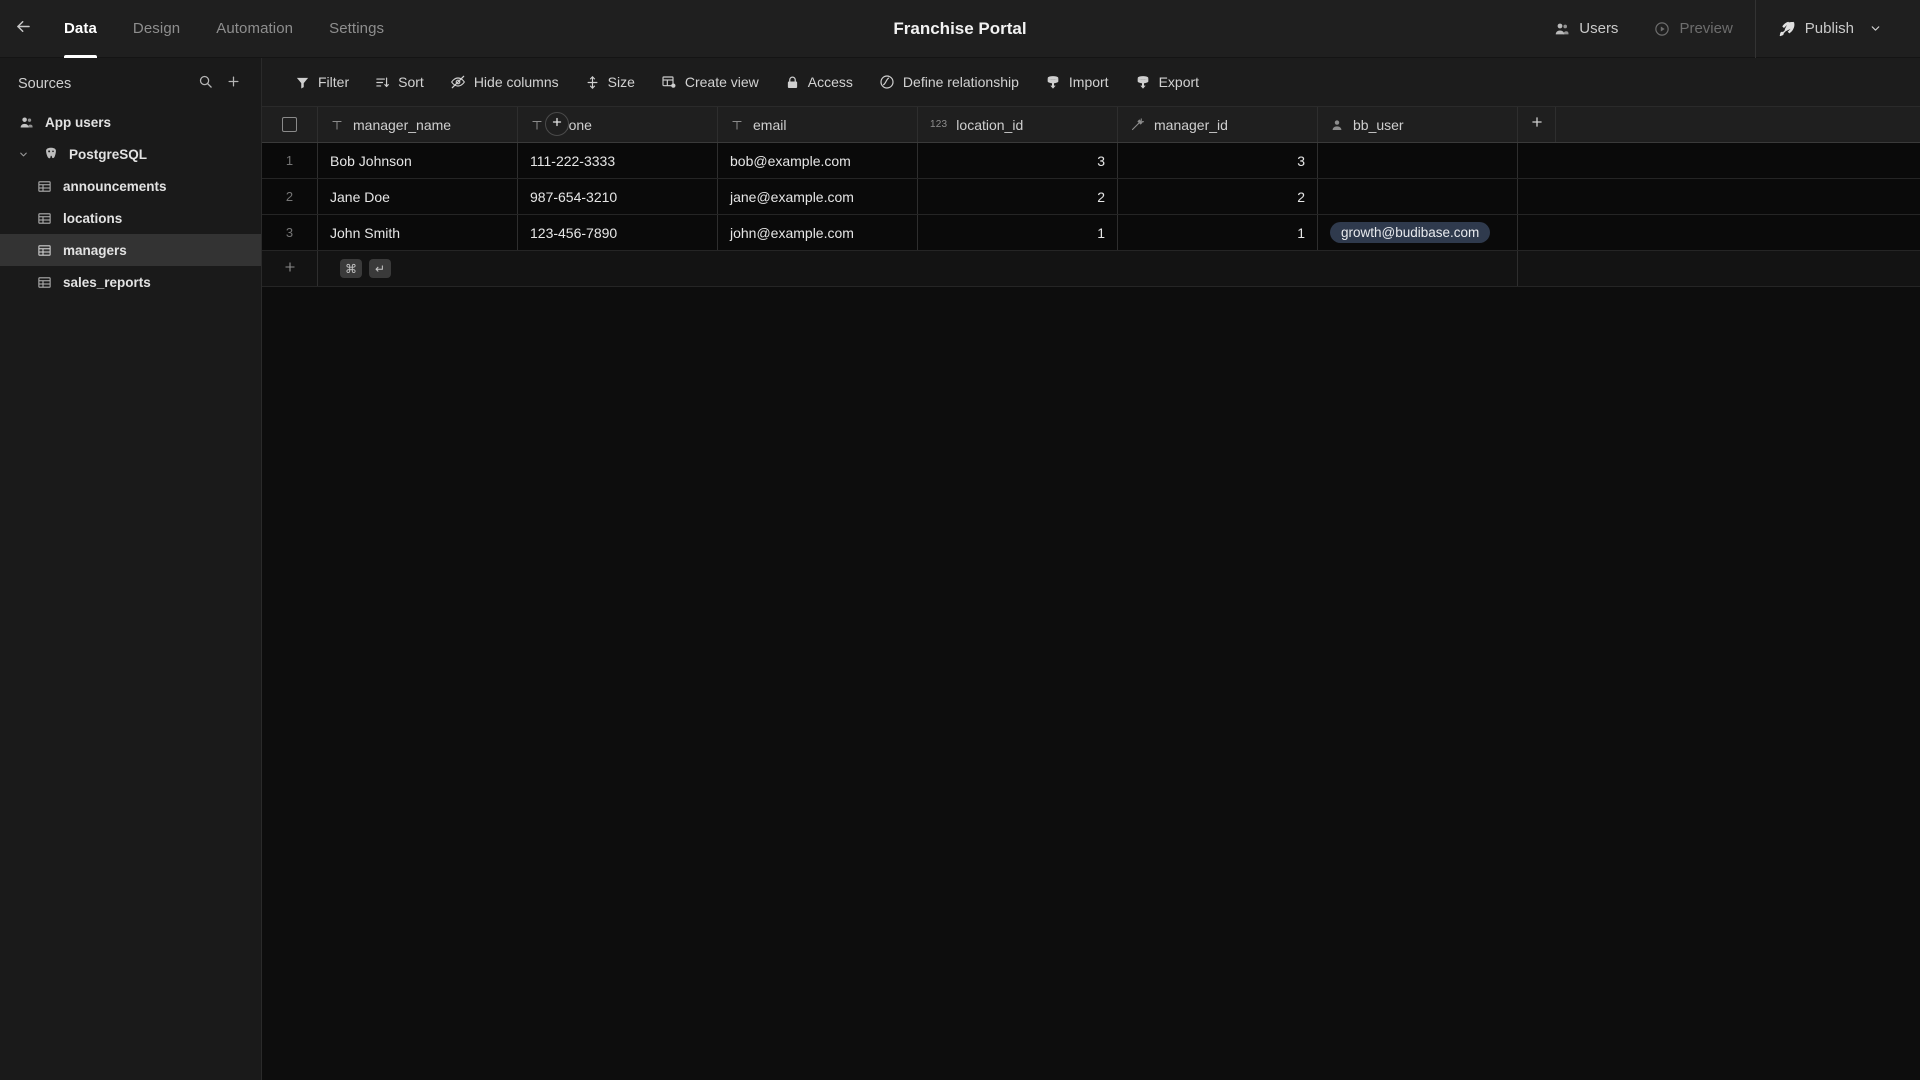  Describe the element at coordinates (1693, 29) in the screenshot. I see `preview-button: Preview` at that location.